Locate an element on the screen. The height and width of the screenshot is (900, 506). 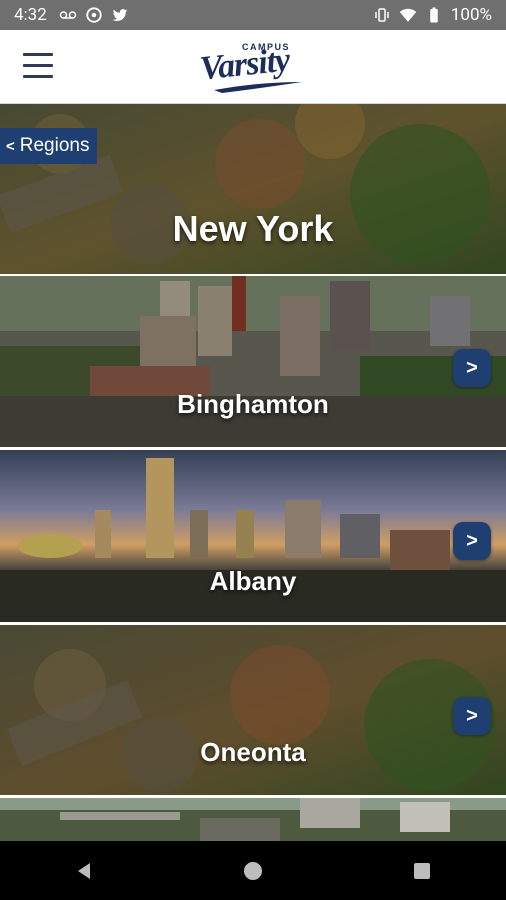
city-title-albany: Albany is located at coordinates (253, 581).